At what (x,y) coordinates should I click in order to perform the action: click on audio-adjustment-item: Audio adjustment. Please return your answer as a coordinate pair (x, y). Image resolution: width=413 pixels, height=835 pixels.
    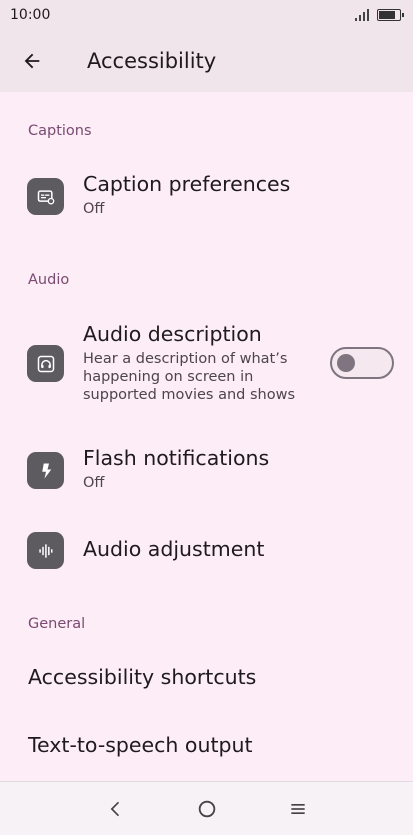
    Looking at the image, I should click on (206, 551).